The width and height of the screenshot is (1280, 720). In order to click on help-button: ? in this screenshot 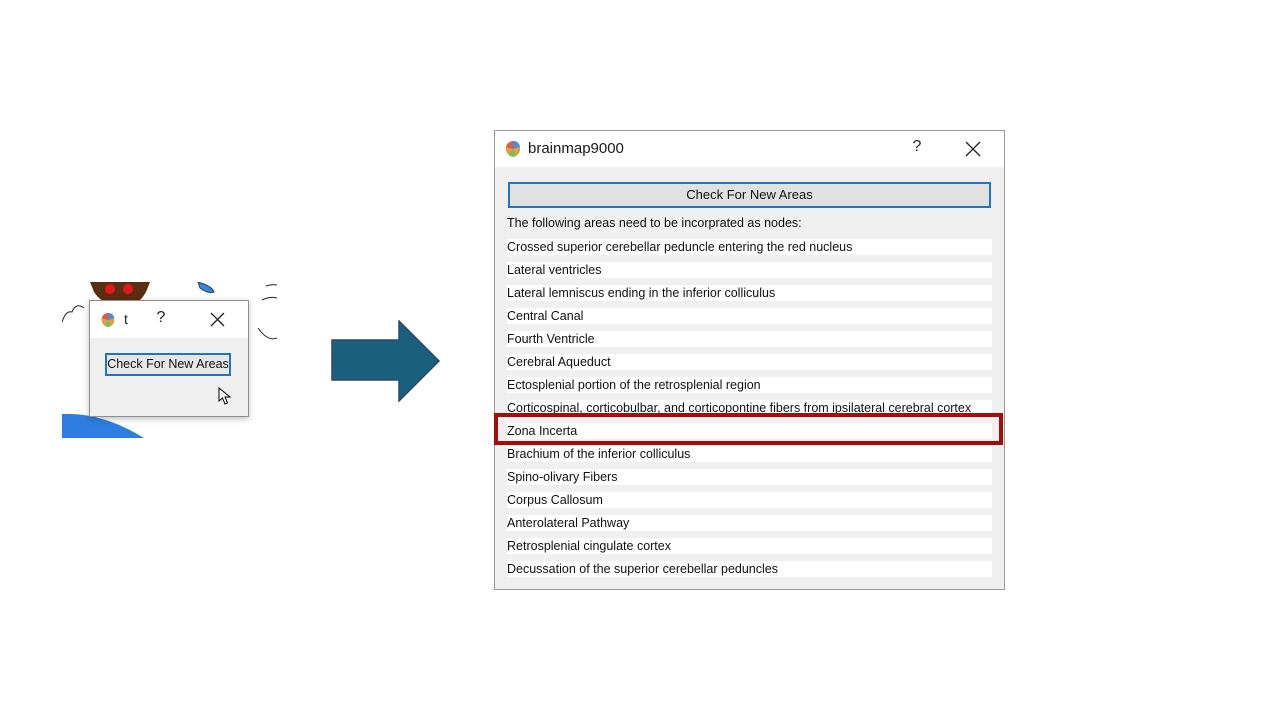, I will do `click(917, 147)`.